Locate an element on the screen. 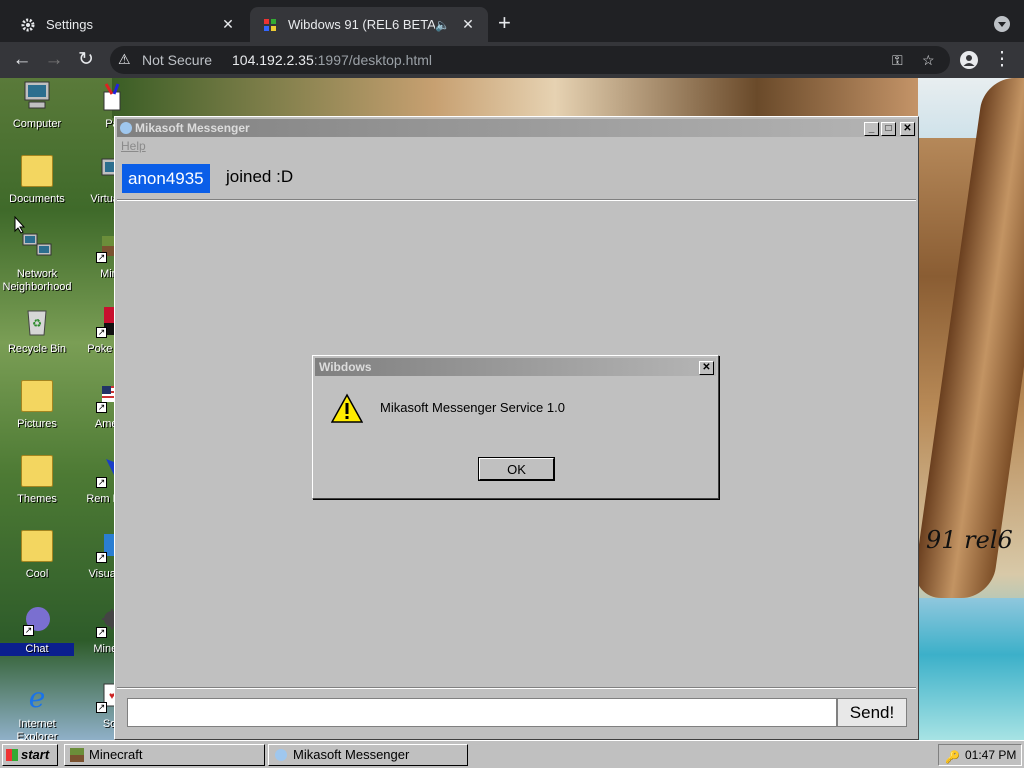 Image resolution: width=1024 pixels, height=768 pixels. join-message: joined :D is located at coordinates (260, 176).